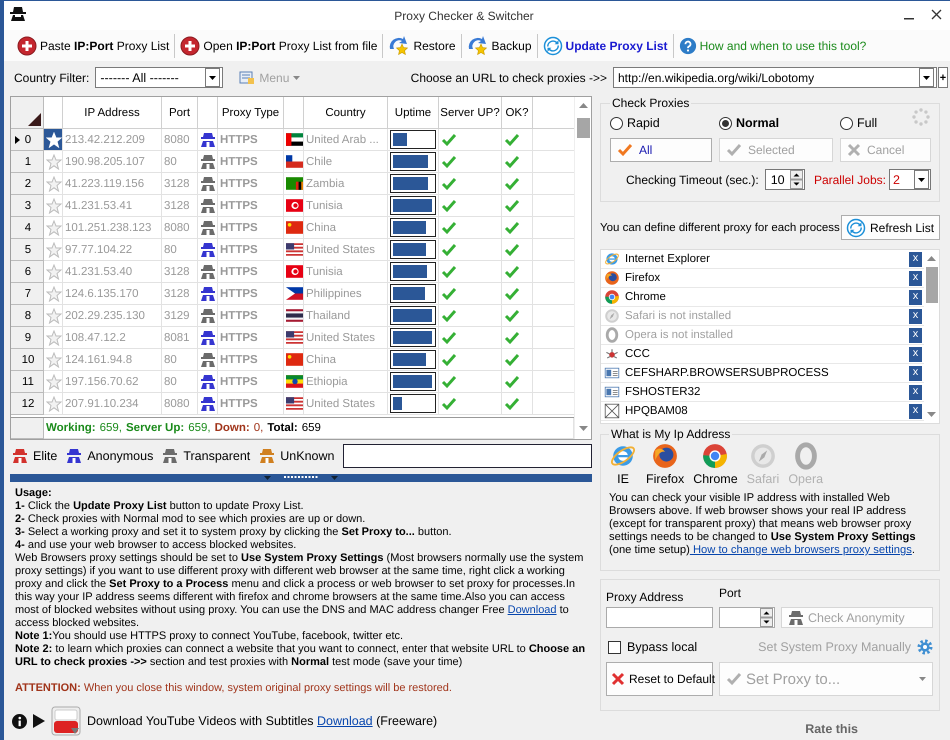 This screenshot has height=740, width=950. What do you see at coordinates (27, 206) in the screenshot?
I see `row-header: 3` at bounding box center [27, 206].